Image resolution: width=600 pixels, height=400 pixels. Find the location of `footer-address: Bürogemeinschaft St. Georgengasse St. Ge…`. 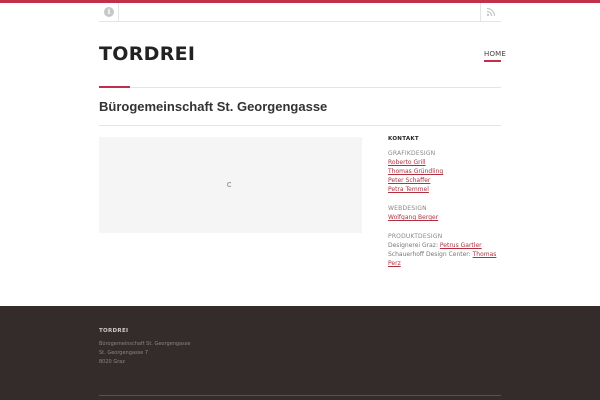

footer-address: Bürogemeinschaft St. Georgengasse St. Ge… is located at coordinates (144, 353).